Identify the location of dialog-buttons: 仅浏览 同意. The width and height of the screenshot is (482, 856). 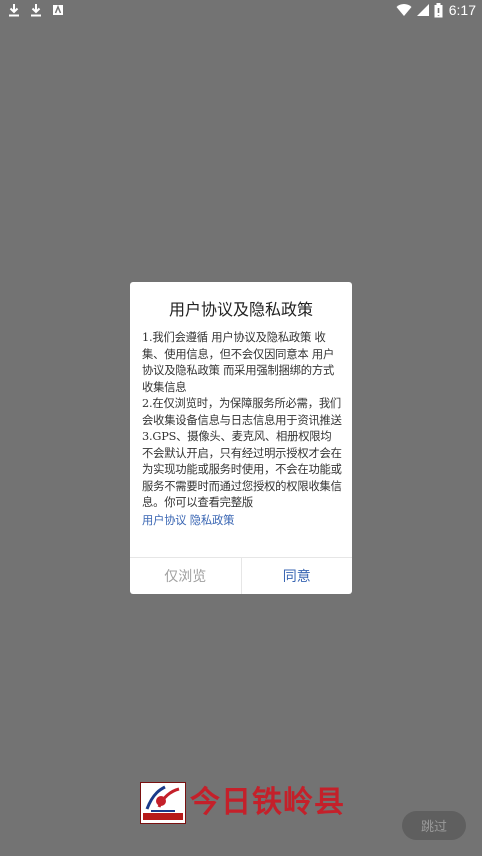
(241, 575).